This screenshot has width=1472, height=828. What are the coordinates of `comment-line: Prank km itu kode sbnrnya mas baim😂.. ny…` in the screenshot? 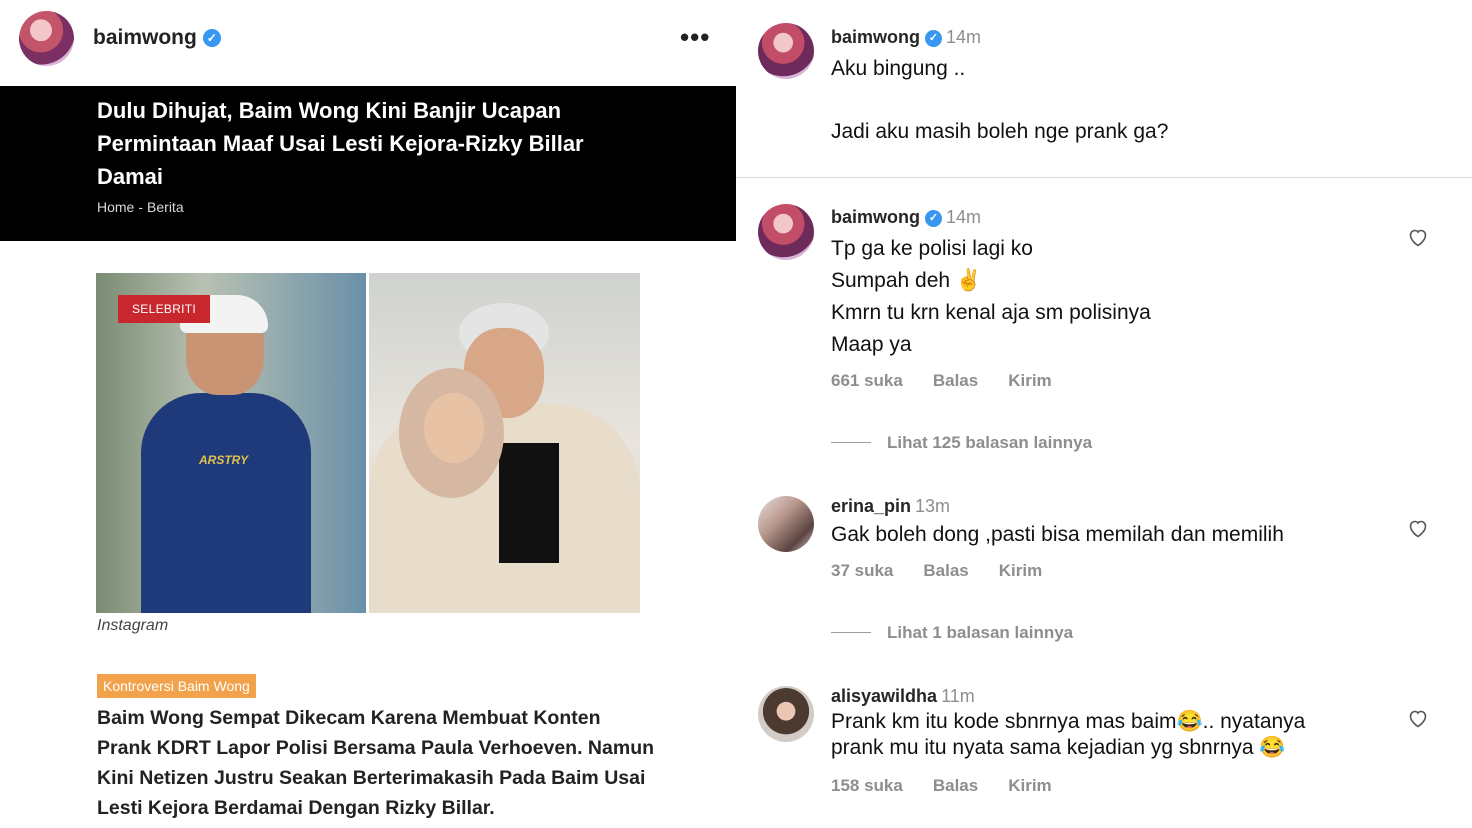 It's located at (1068, 721).